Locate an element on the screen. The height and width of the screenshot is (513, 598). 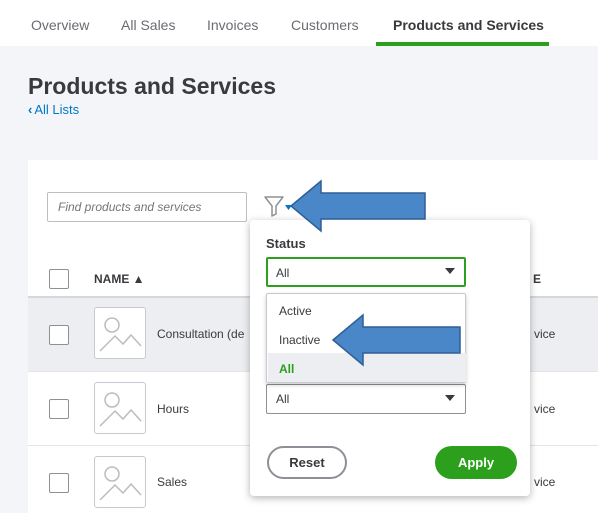
all-lists-link: ‹ All Lists is located at coordinates (53, 109).